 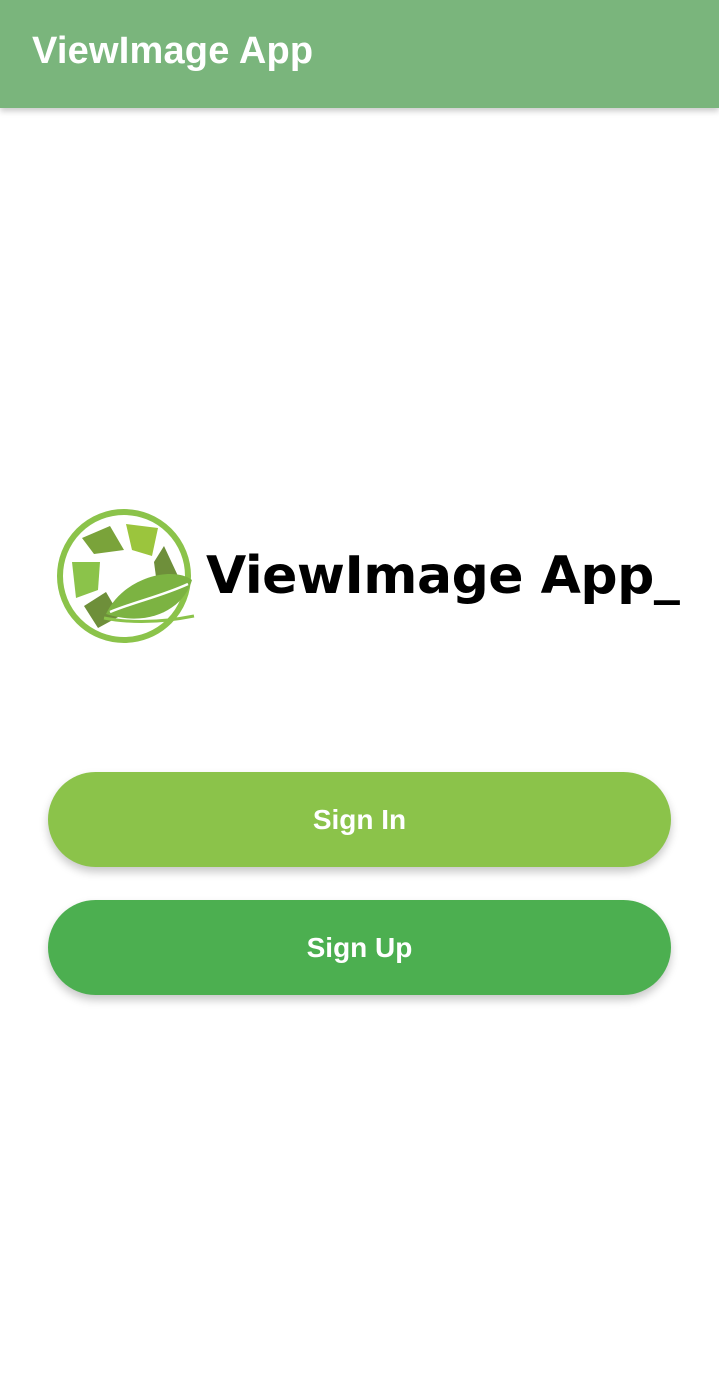 What do you see at coordinates (126, 576) in the screenshot?
I see `aperture-leaf-icon` at bounding box center [126, 576].